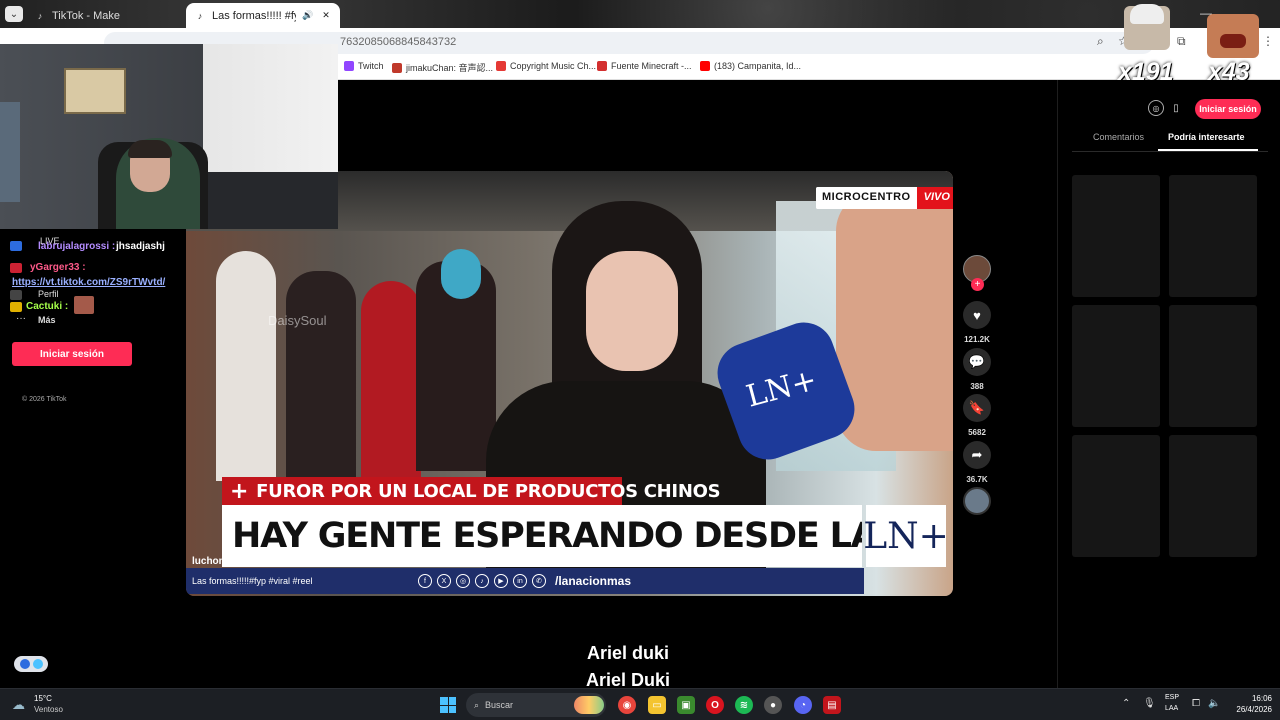 This screenshot has width=1280, height=720. I want to click on discord-icon: ◔, so click(803, 705).